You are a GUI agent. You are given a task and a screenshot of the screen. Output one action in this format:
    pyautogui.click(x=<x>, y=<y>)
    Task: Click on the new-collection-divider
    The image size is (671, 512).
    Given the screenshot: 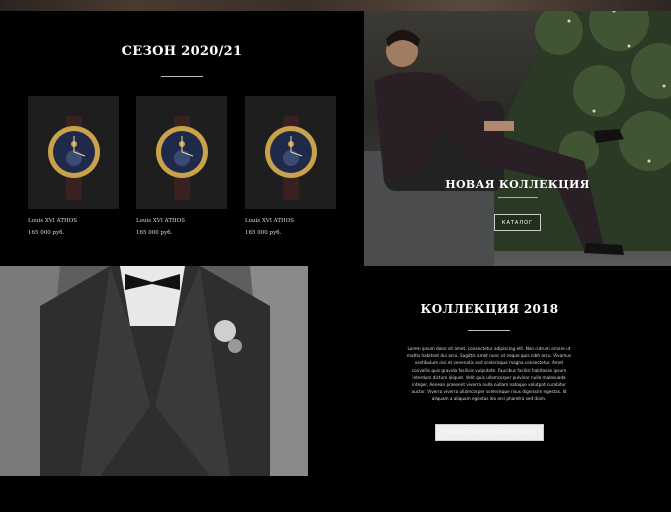 What is the action you would take?
    pyautogui.click(x=518, y=197)
    